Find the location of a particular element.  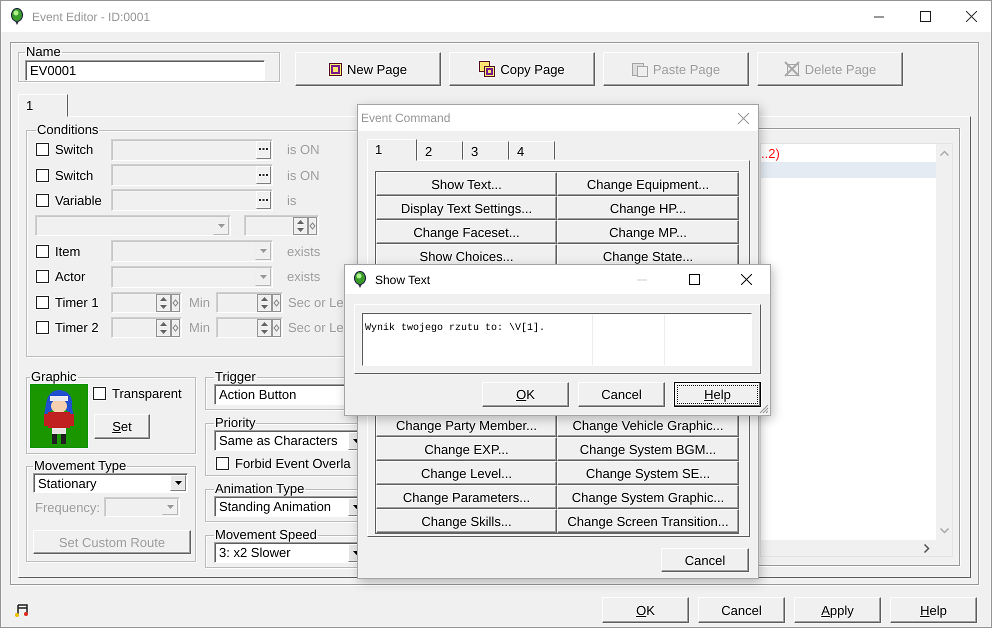

scroll-right-icon is located at coordinates (927, 548).